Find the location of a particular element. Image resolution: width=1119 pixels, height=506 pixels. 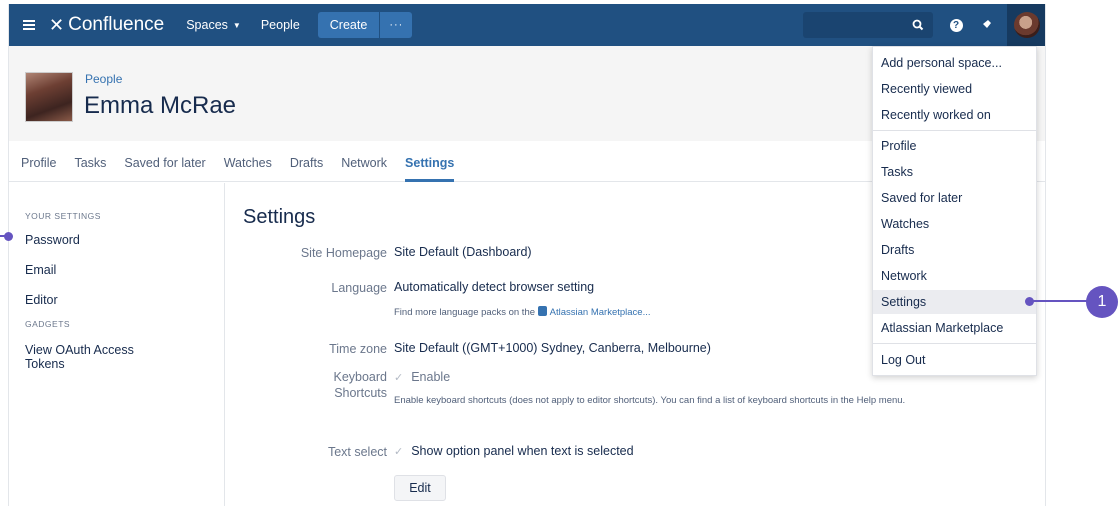

menu-item-settings: Settings is located at coordinates (954, 302).